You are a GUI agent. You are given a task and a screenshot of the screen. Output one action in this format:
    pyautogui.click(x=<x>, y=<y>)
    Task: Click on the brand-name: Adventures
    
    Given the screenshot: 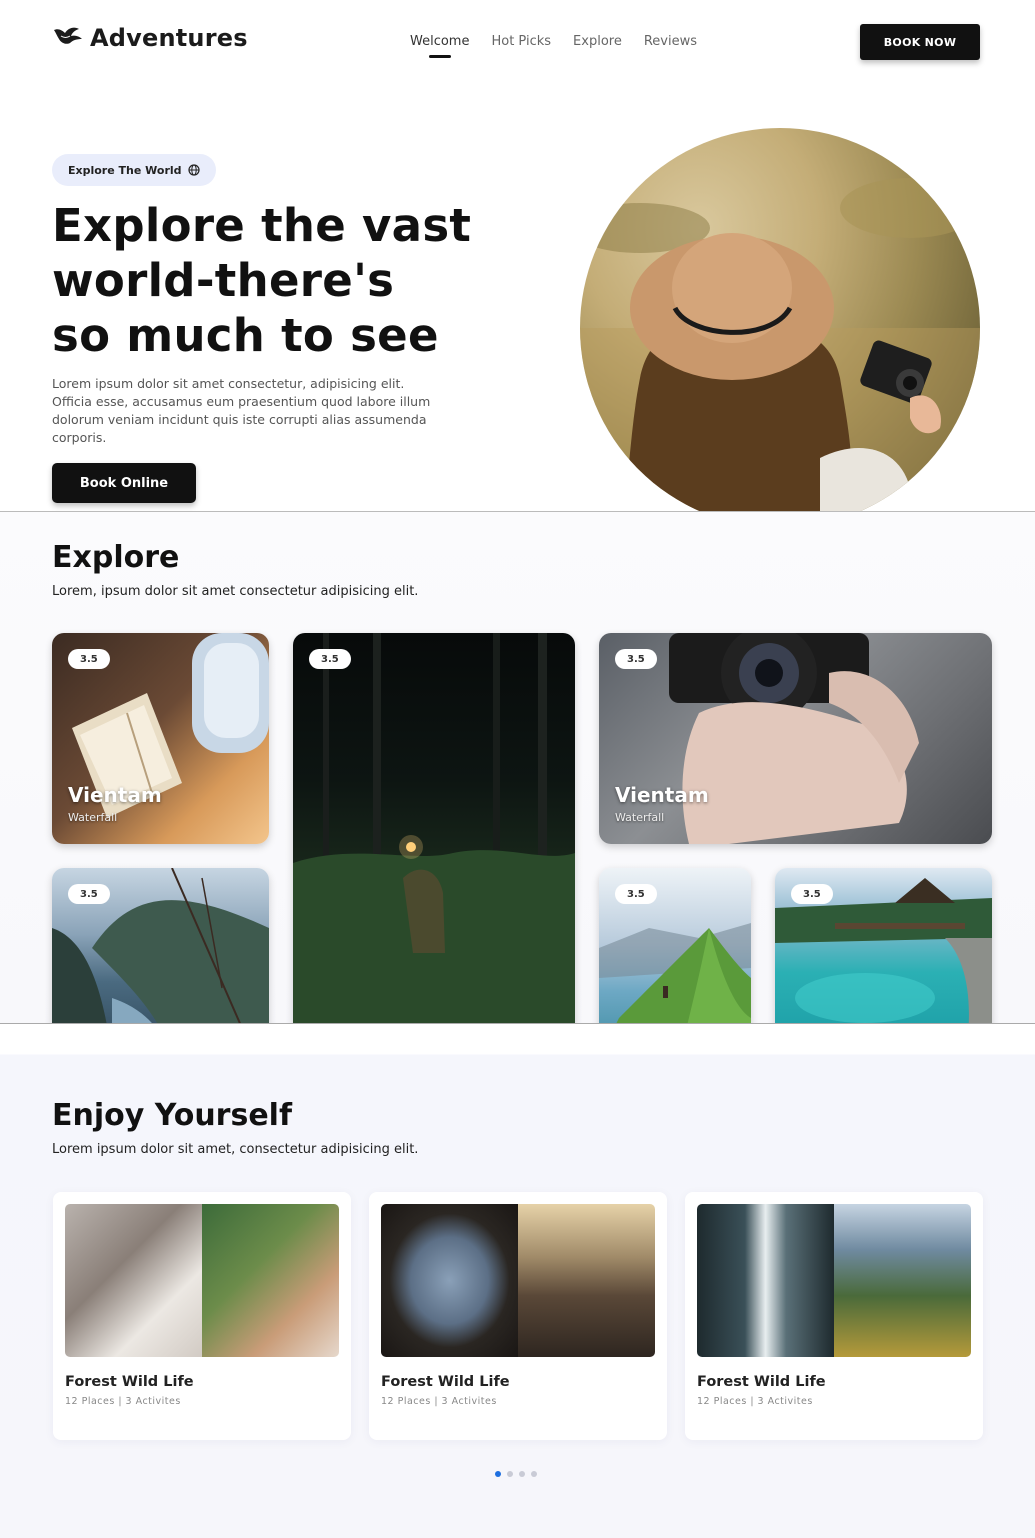 What is the action you would take?
    pyautogui.click(x=169, y=38)
    